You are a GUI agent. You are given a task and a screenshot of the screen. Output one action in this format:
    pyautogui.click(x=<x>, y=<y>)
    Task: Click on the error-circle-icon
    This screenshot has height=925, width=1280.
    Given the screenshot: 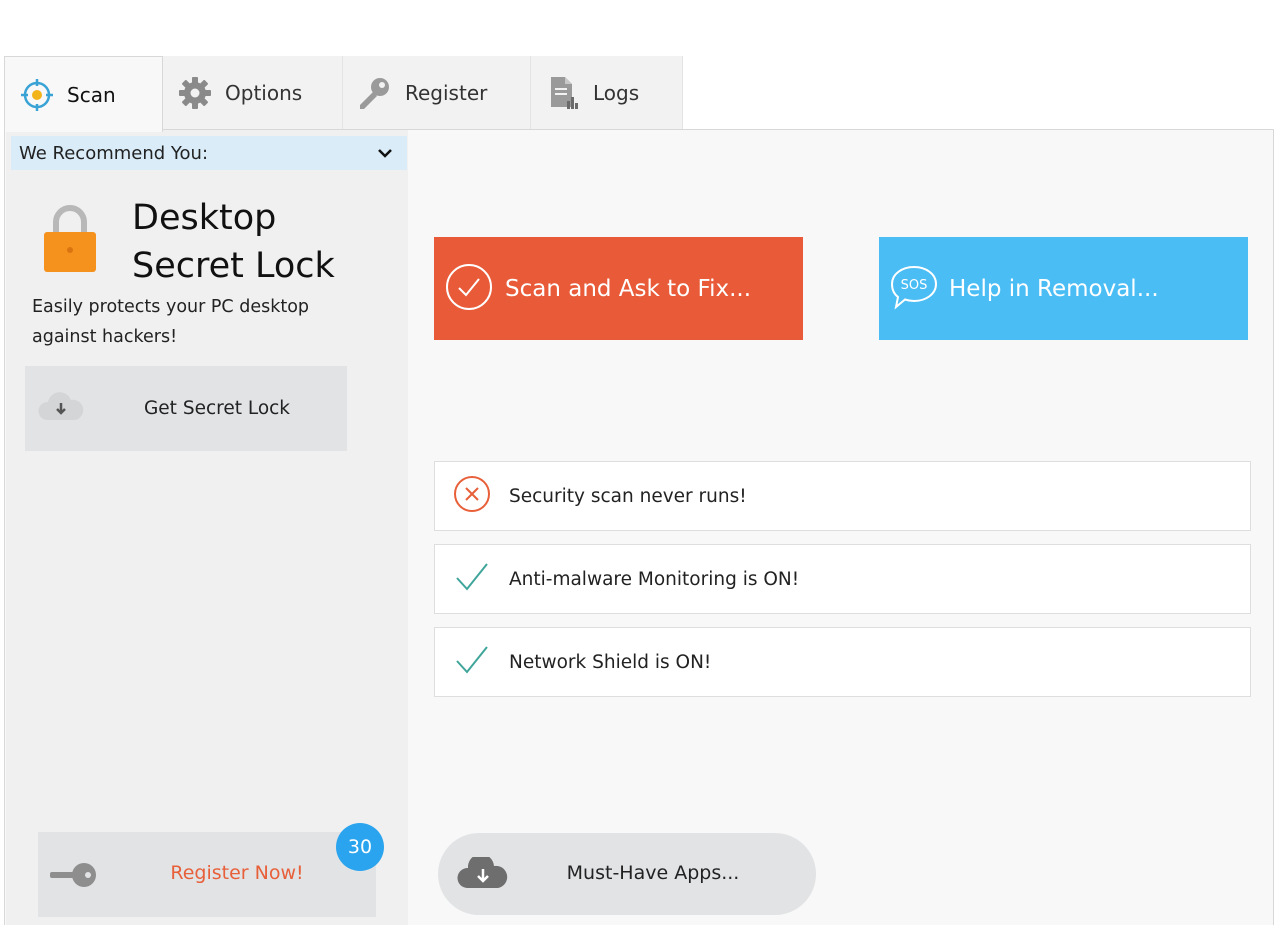 What is the action you would take?
    pyautogui.click(x=463, y=496)
    